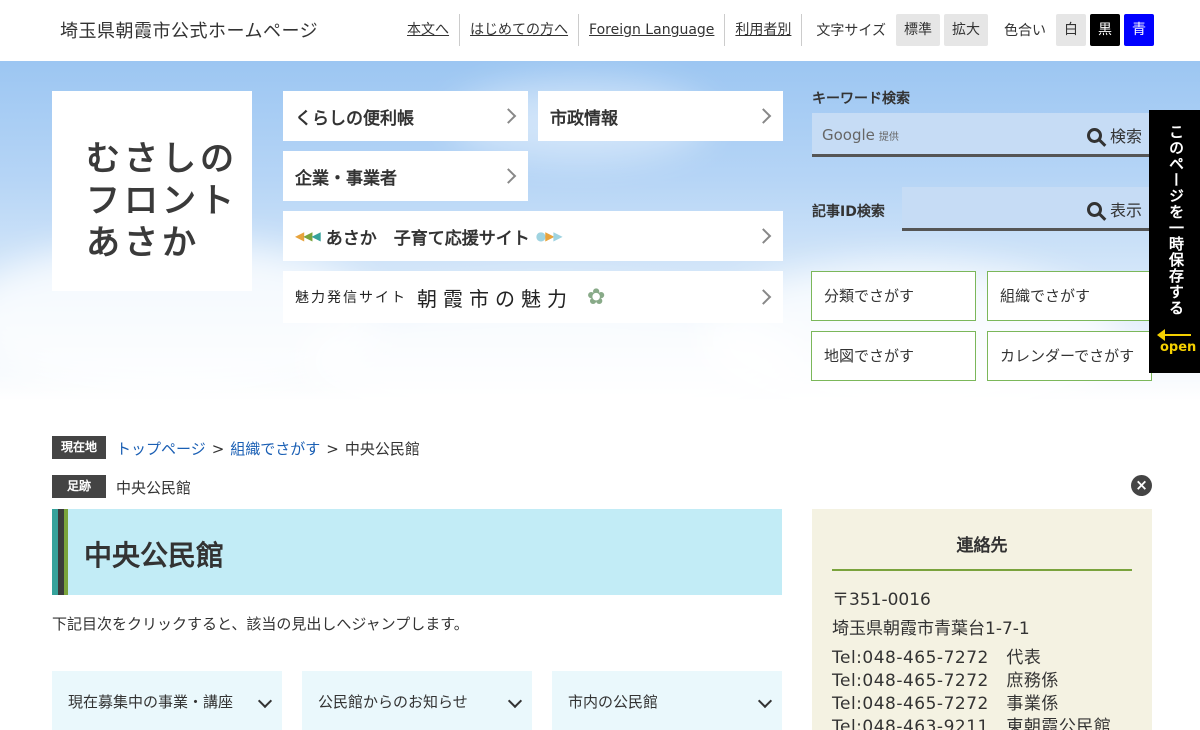  Describe the element at coordinates (346, 178) in the screenshot. I see `nav-kigyo-label: 企業・事業者` at that location.